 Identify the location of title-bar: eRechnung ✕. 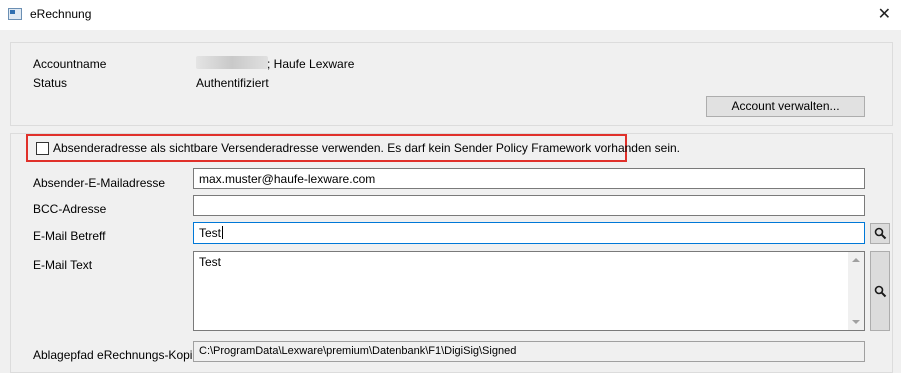
(450, 15).